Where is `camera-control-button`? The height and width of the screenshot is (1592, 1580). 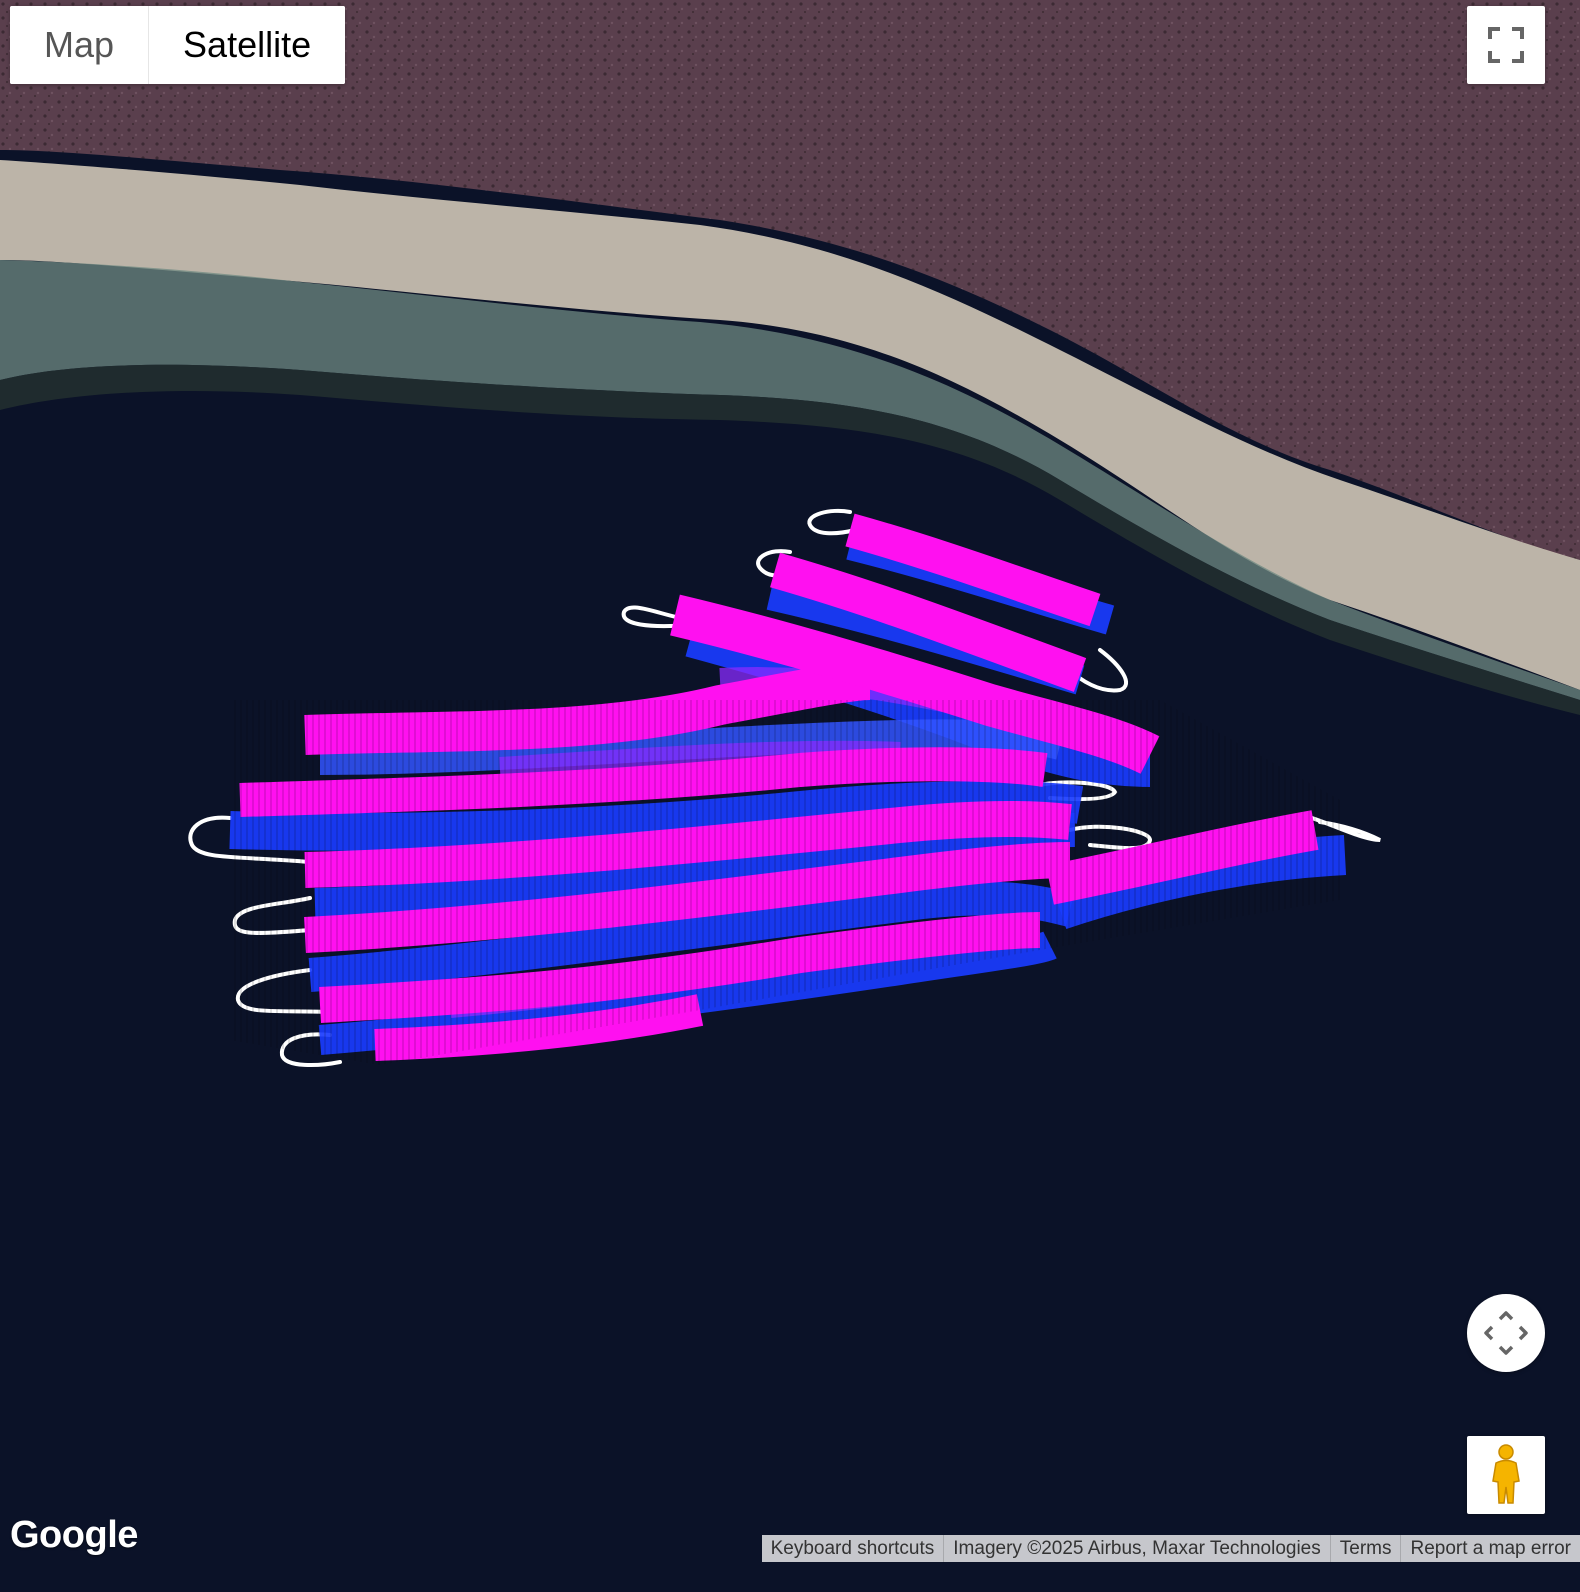
camera-control-button is located at coordinates (1506, 1333).